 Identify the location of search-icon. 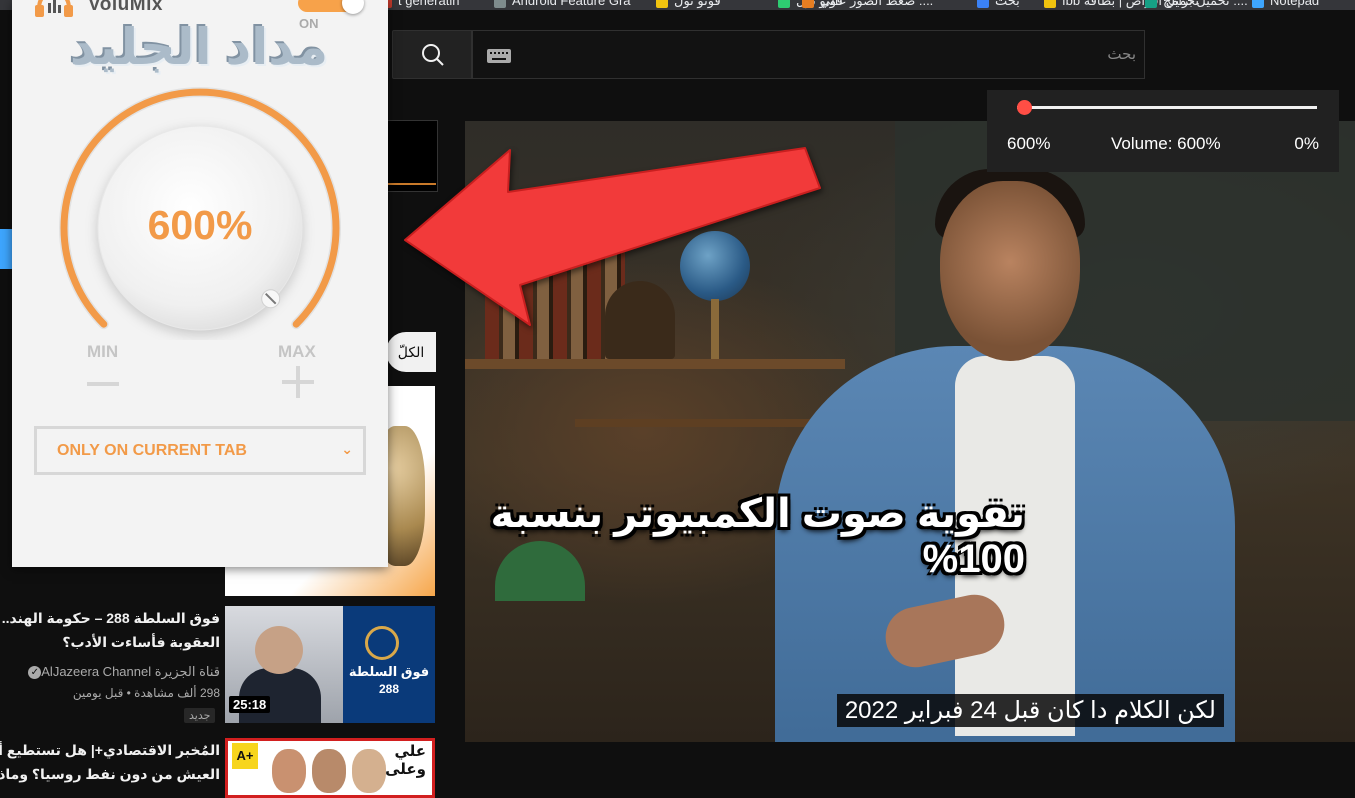
(433, 55).